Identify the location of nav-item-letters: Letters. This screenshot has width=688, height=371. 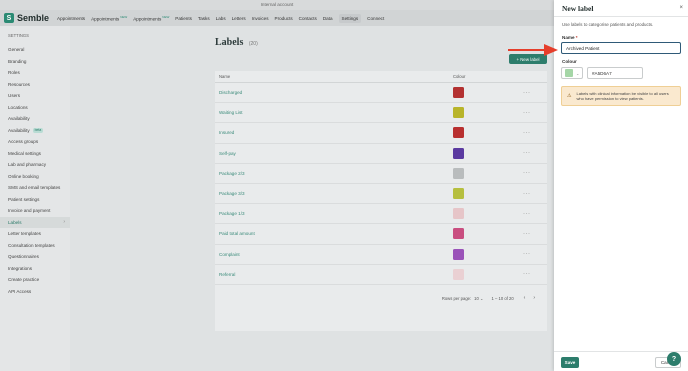
(239, 18).